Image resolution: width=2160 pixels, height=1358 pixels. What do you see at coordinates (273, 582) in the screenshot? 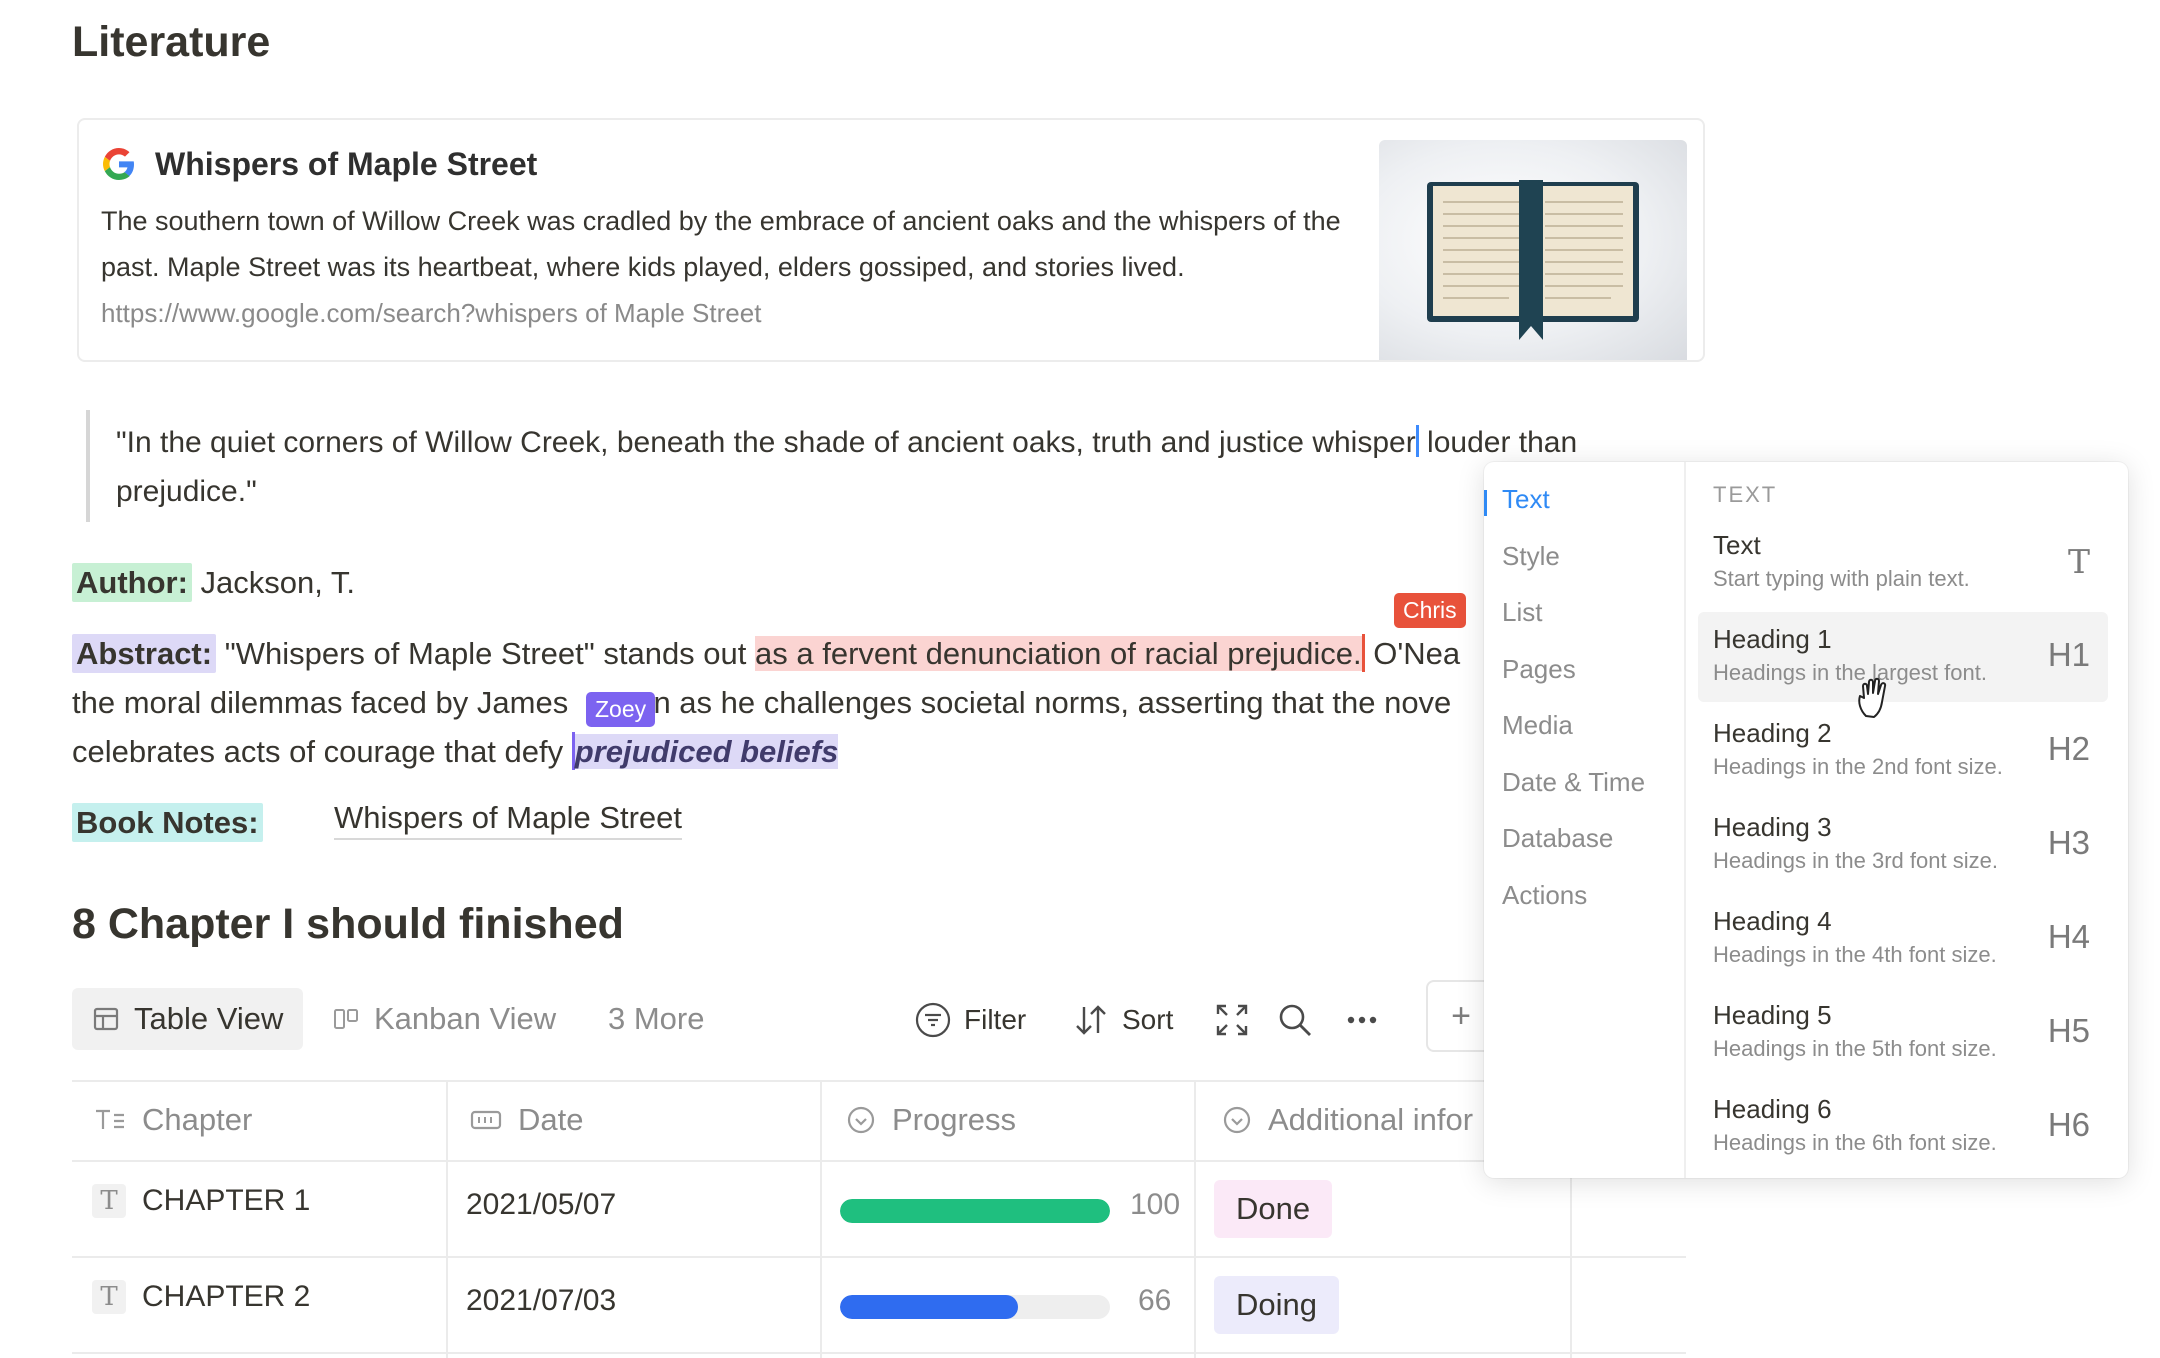
I see `author-value: Jackson, T.` at bounding box center [273, 582].